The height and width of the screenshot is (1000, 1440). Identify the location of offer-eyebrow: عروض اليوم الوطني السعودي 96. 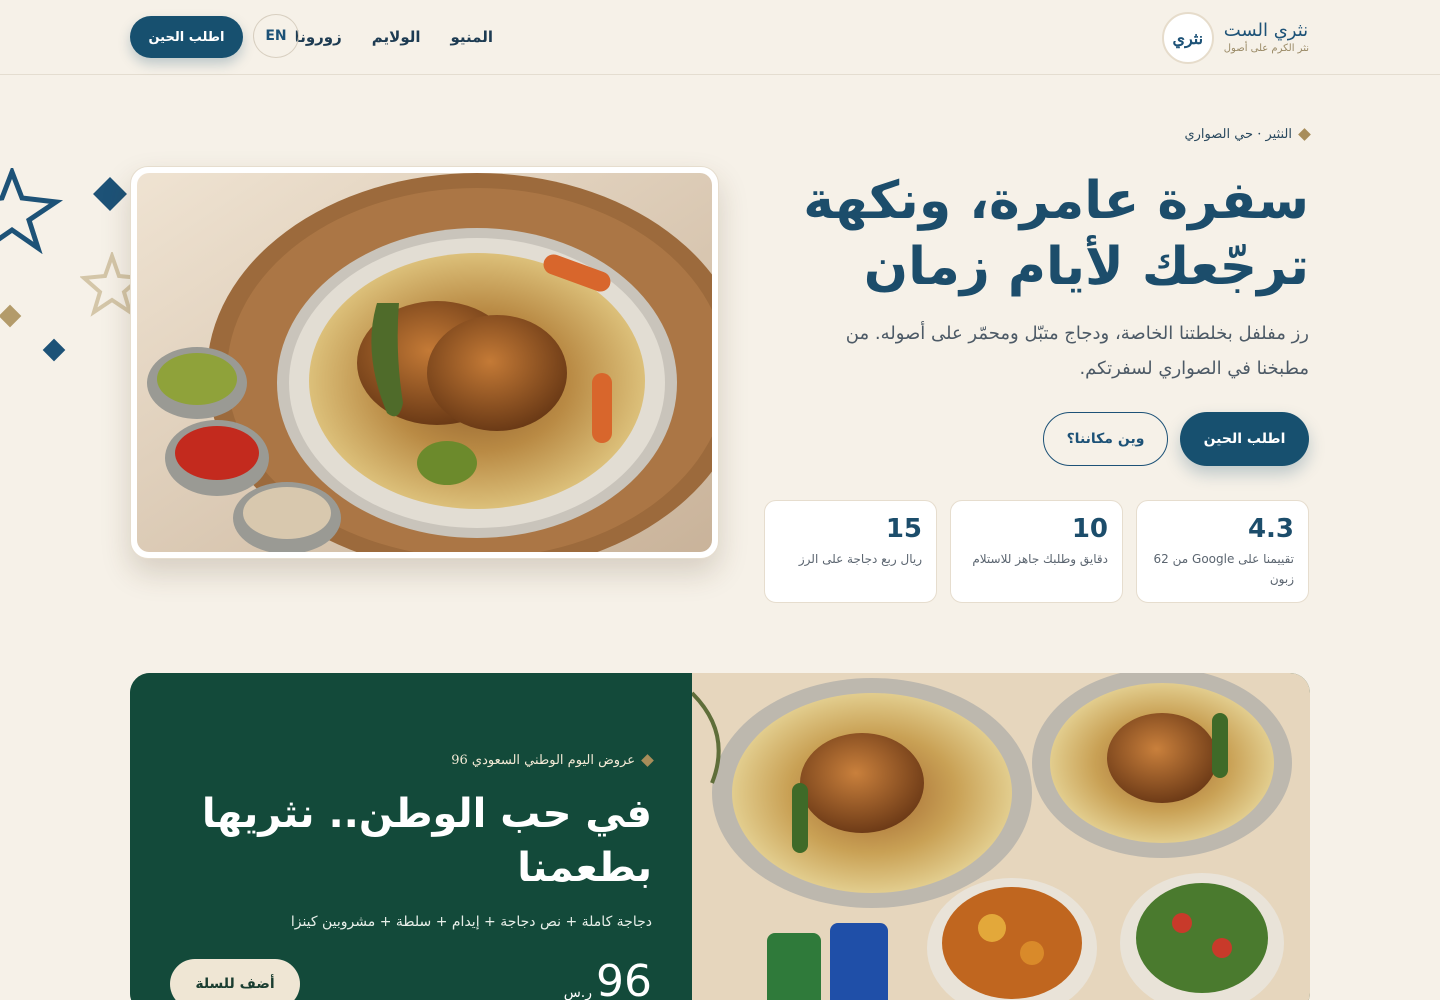
(552, 760).